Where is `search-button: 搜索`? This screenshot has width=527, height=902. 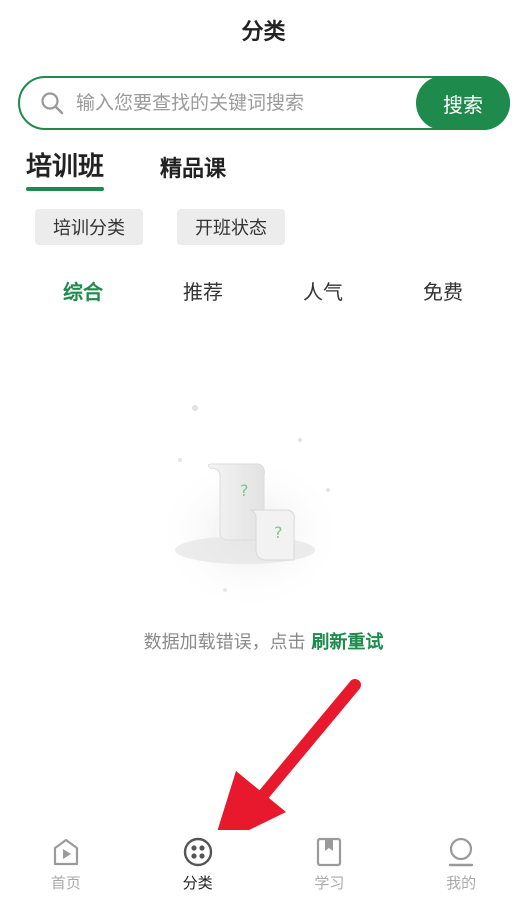 search-button: 搜索 is located at coordinates (463, 103).